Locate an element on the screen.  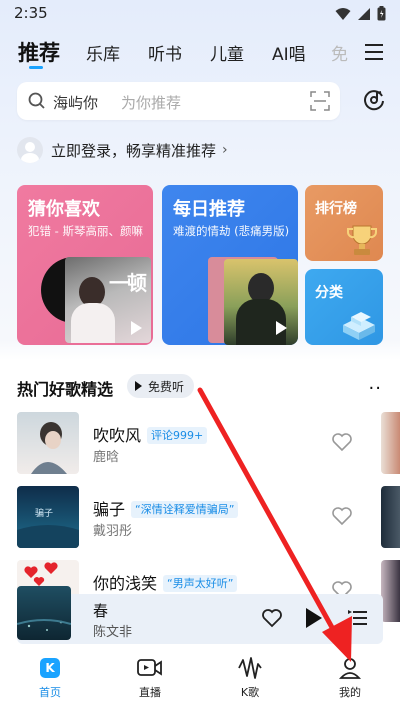
tab-free: 免 is located at coordinates (339, 52).